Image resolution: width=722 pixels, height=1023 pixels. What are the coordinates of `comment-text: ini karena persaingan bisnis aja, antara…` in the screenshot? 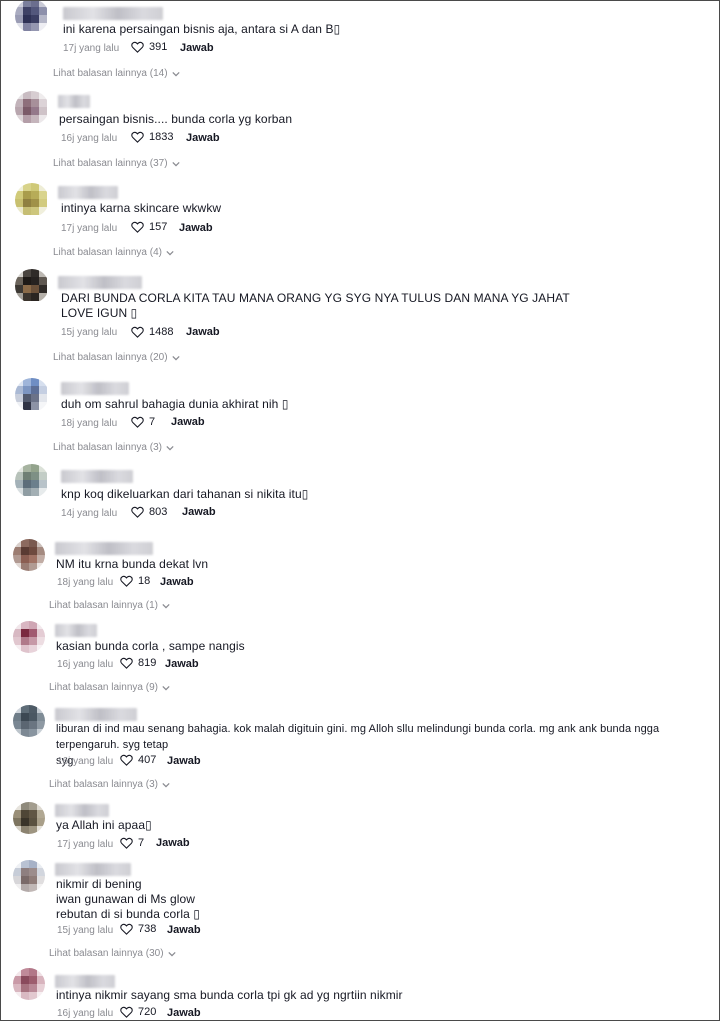 It's located at (202, 29).